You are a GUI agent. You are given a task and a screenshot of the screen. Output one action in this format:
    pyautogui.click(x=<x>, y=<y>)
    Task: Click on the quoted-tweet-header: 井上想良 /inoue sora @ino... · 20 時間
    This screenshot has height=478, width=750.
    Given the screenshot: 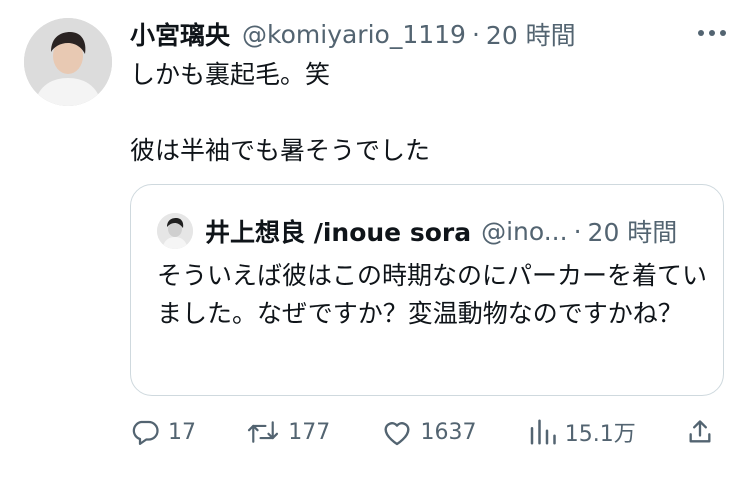 What is the action you would take?
    pyautogui.click(x=433, y=231)
    